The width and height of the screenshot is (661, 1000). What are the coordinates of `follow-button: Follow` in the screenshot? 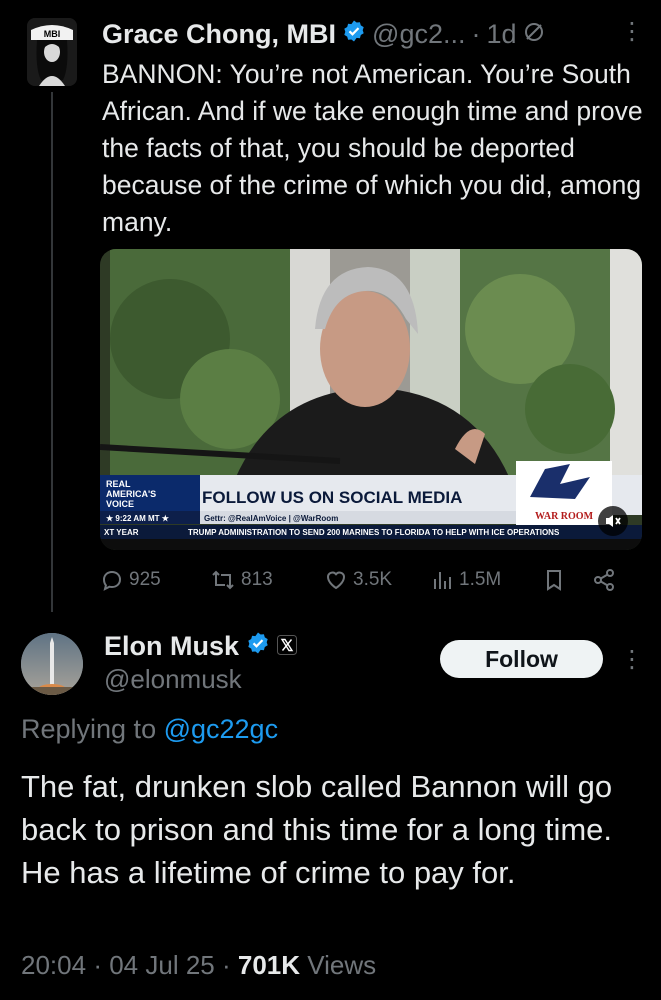 It's located at (521, 659).